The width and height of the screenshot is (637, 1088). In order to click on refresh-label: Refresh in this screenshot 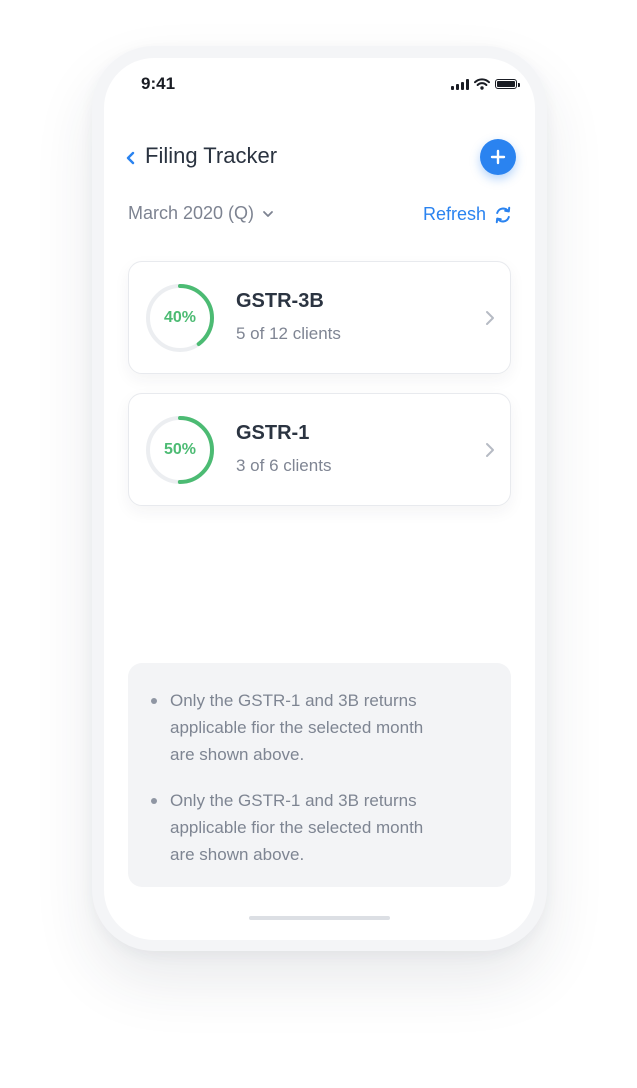, I will do `click(454, 214)`.